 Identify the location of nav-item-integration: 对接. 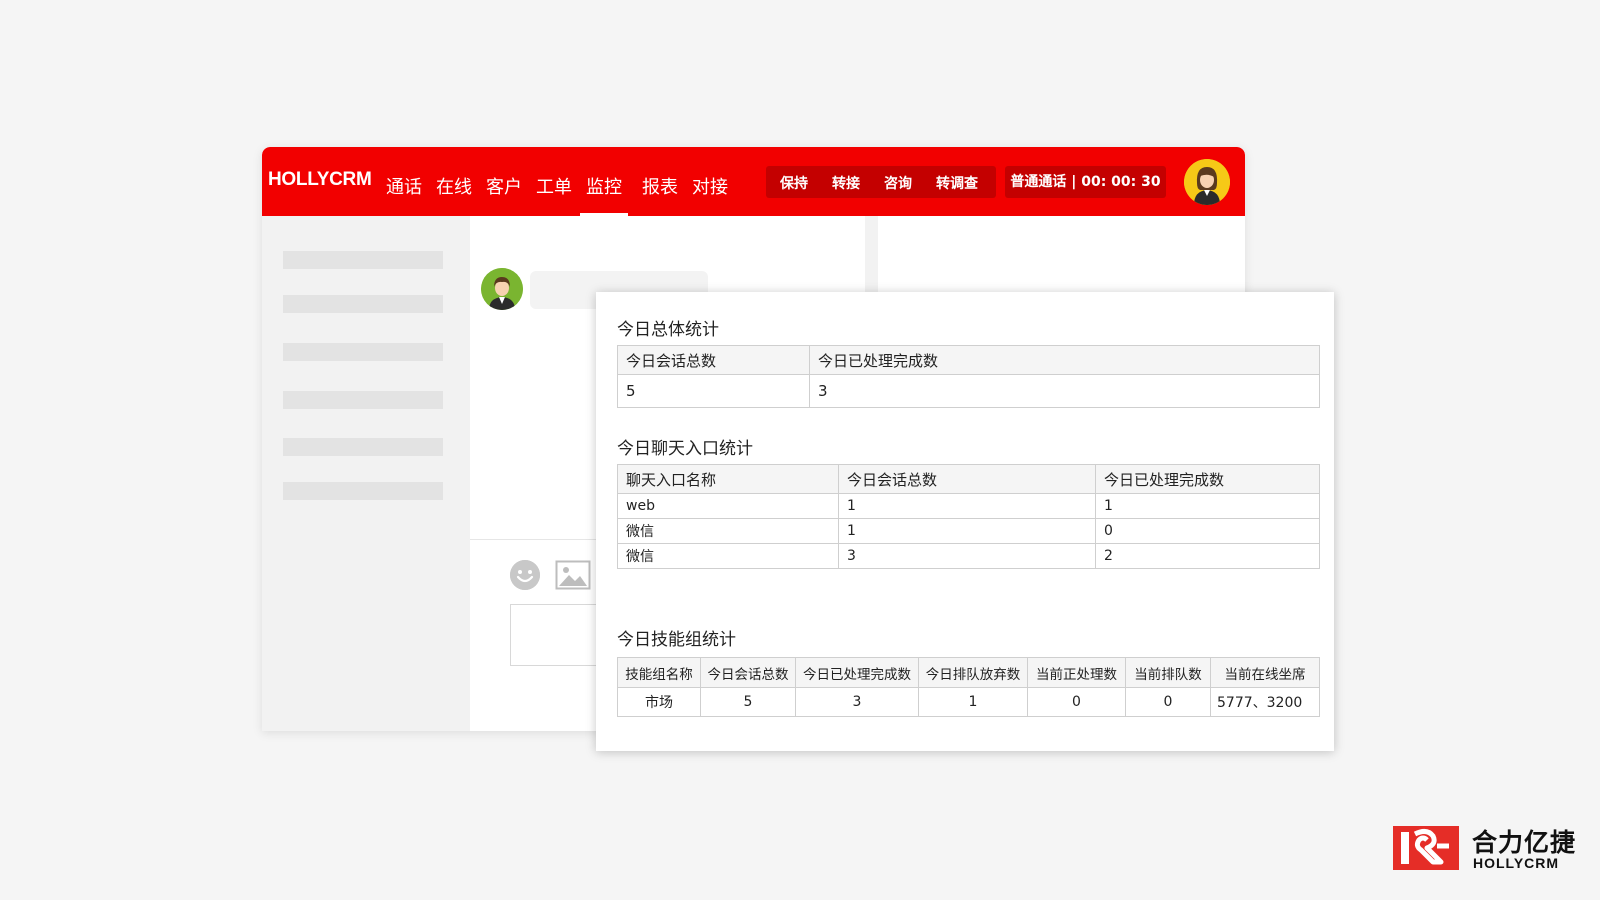
(710, 186).